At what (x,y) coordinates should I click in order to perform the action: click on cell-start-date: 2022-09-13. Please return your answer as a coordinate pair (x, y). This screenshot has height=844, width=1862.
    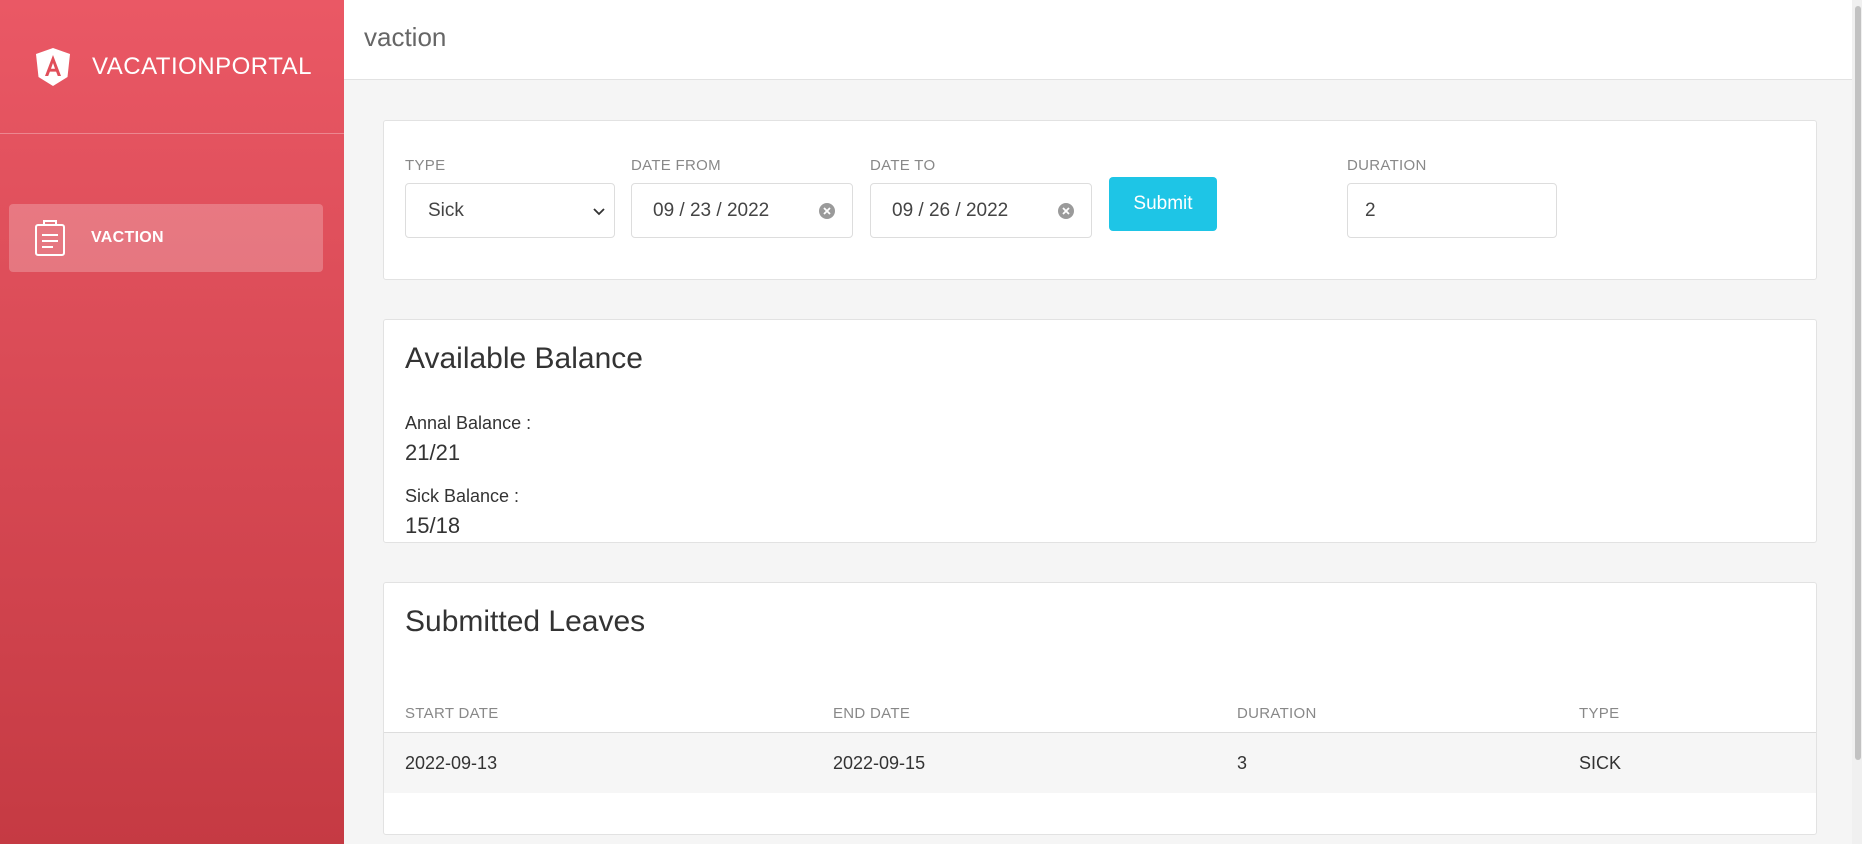
    Looking at the image, I should click on (451, 763).